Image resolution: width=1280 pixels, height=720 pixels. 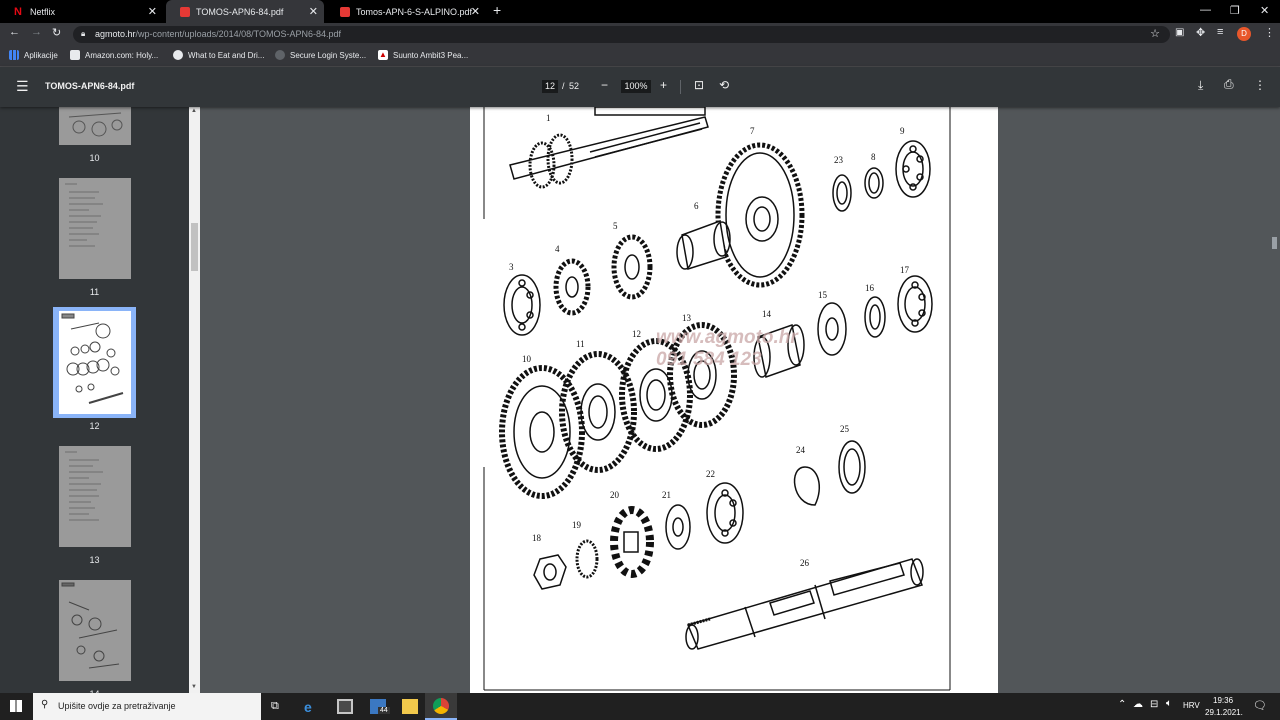 What do you see at coordinates (194, 687) in the screenshot?
I see `scroll-down-arrow-icon: ▼` at bounding box center [194, 687].